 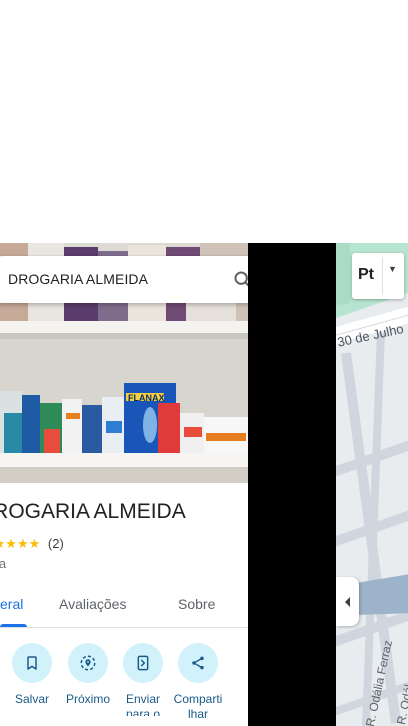 What do you see at coordinates (32, 663) in the screenshot?
I see `bookmark-icon` at bounding box center [32, 663].